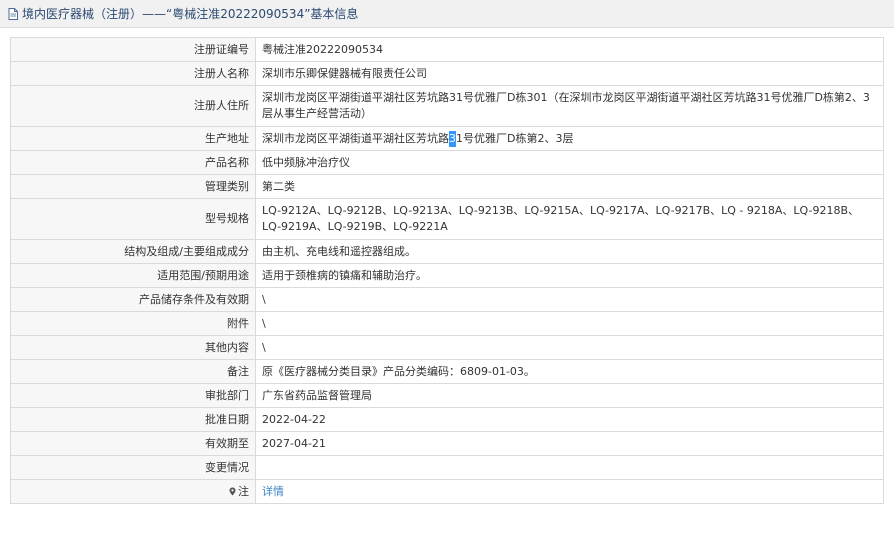 The width and height of the screenshot is (894, 547). What do you see at coordinates (133, 467) in the screenshot?
I see `field-label: 变更情况` at bounding box center [133, 467].